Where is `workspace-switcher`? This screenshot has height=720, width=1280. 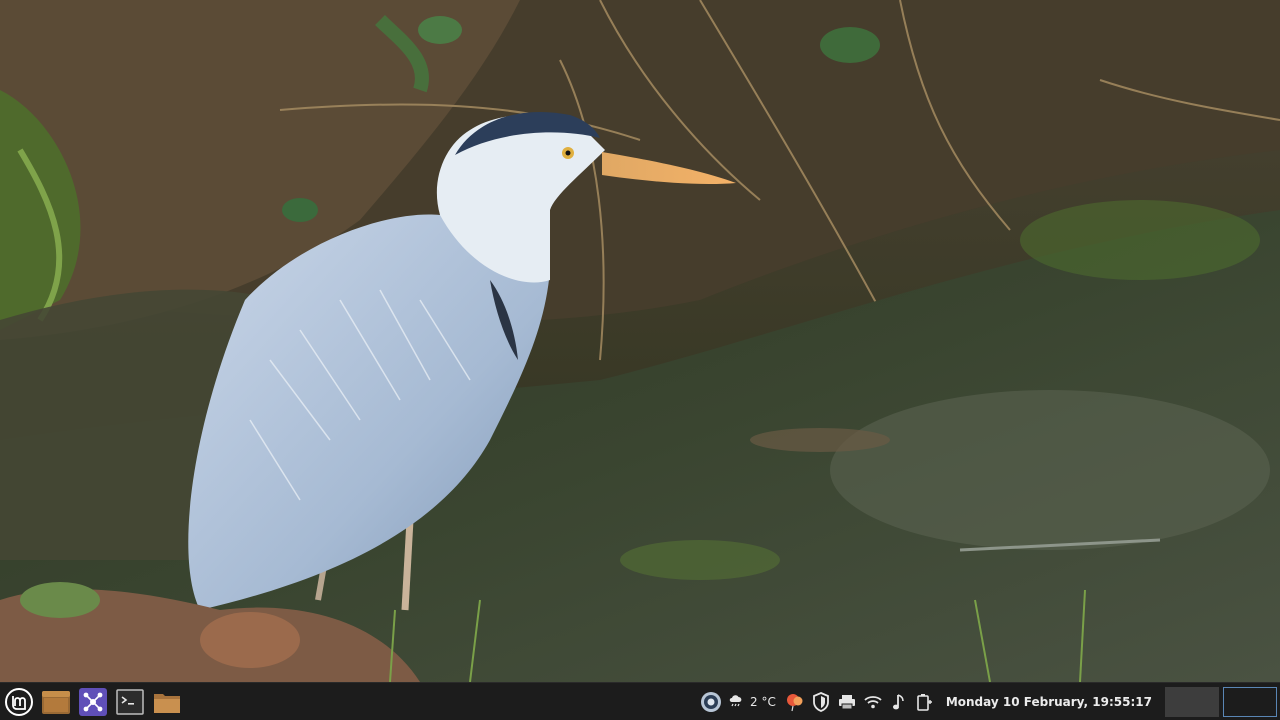 workspace-switcher is located at coordinates (1219, 701).